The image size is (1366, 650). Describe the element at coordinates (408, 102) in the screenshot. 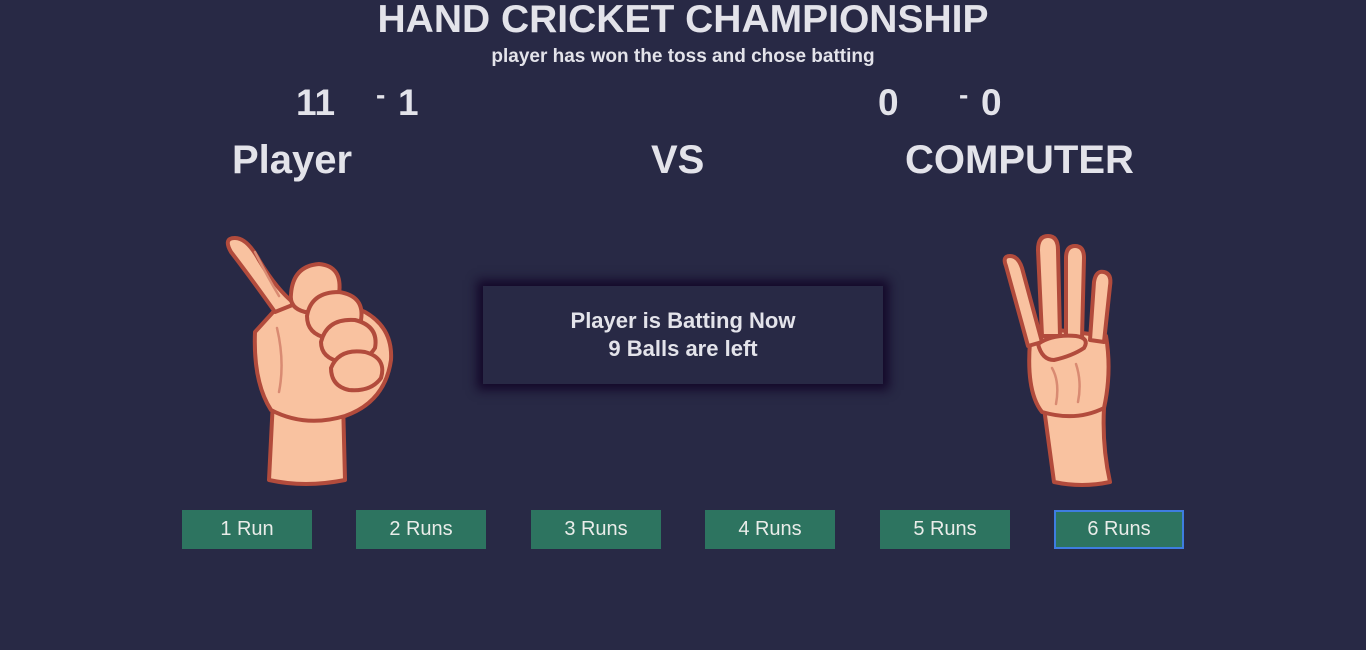

I see `player-wickets: 1` at that location.